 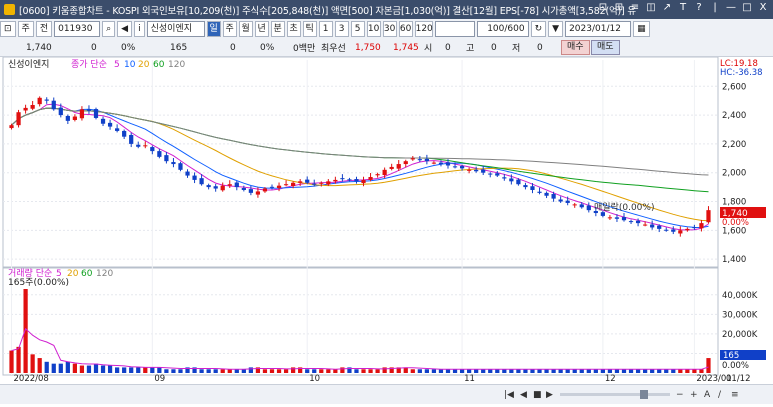 I want to click on current-price: 1,740, so click(x=39, y=47).